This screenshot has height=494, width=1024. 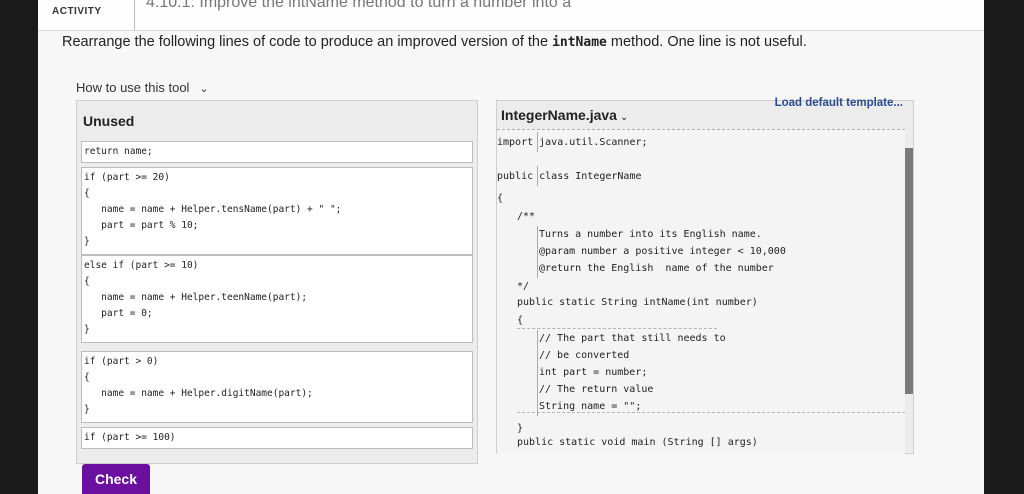 What do you see at coordinates (526, 216) in the screenshot?
I see `editor-line: /**` at bounding box center [526, 216].